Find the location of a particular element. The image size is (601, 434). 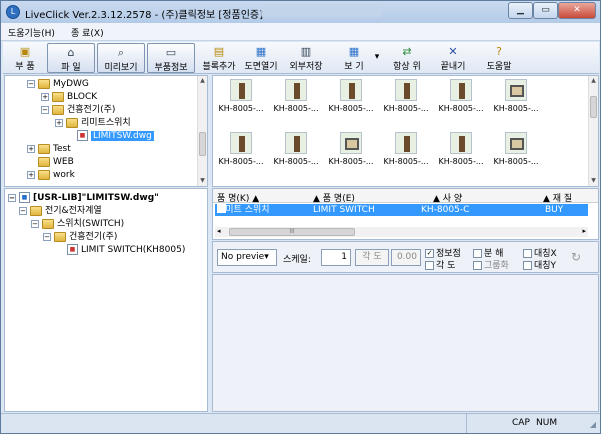

tree-node-block: + BLOCK is located at coordinates (69, 97).